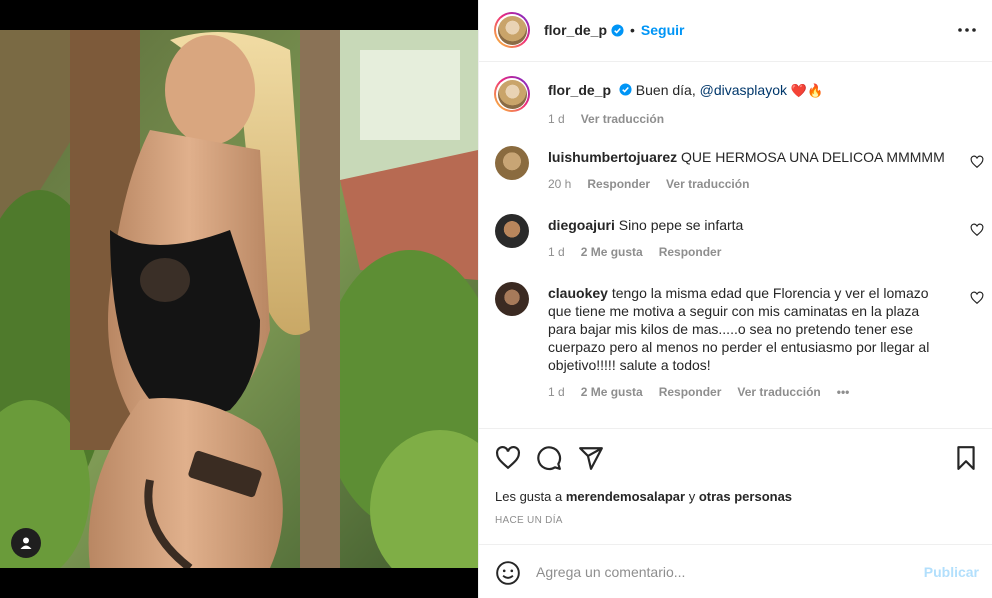 This screenshot has width=992, height=598. I want to click on comment-bubble-icon, so click(549, 458).